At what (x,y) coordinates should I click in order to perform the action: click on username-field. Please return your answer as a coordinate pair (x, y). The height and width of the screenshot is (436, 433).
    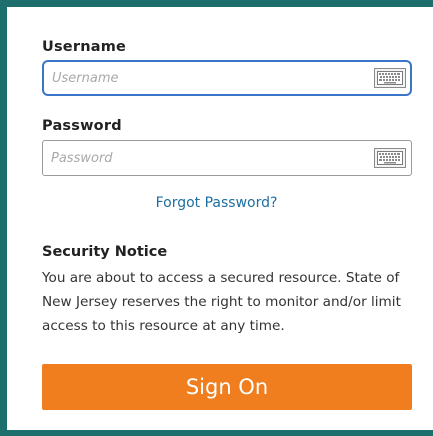
    Looking at the image, I should click on (227, 78).